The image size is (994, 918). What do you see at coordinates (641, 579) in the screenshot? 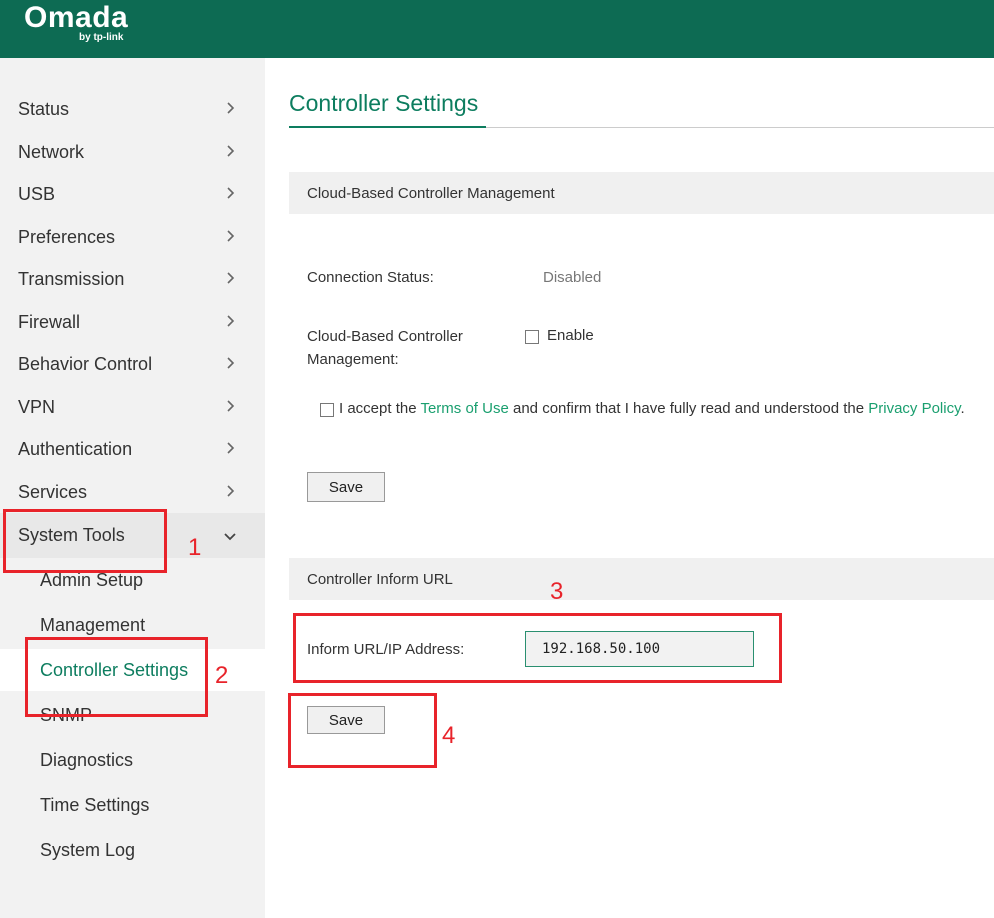
I see `inform-section-header: Controller Inform URL` at bounding box center [641, 579].